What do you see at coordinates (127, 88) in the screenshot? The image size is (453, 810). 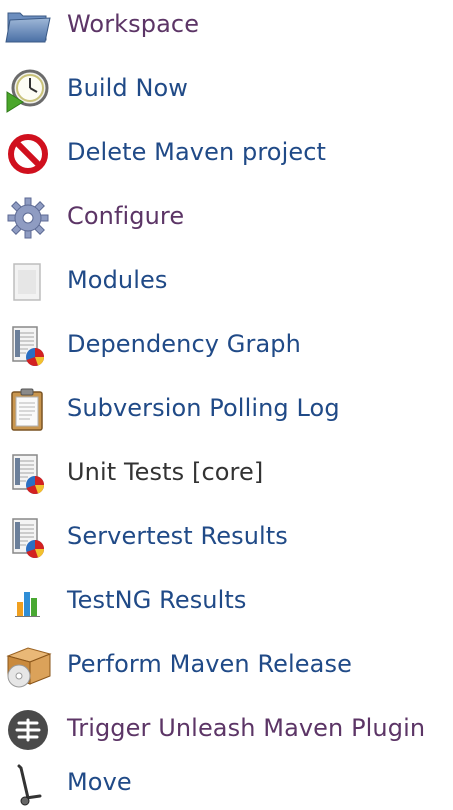 I see `task-label: Build Now` at bounding box center [127, 88].